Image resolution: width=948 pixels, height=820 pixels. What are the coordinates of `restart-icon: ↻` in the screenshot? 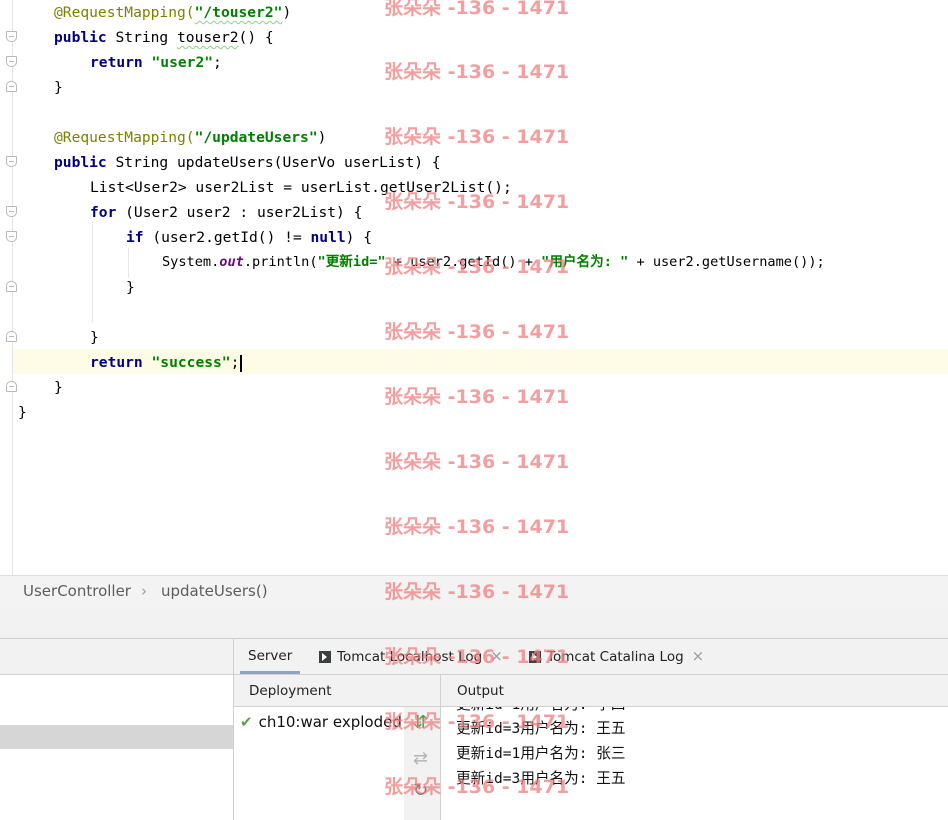 It's located at (420, 791).